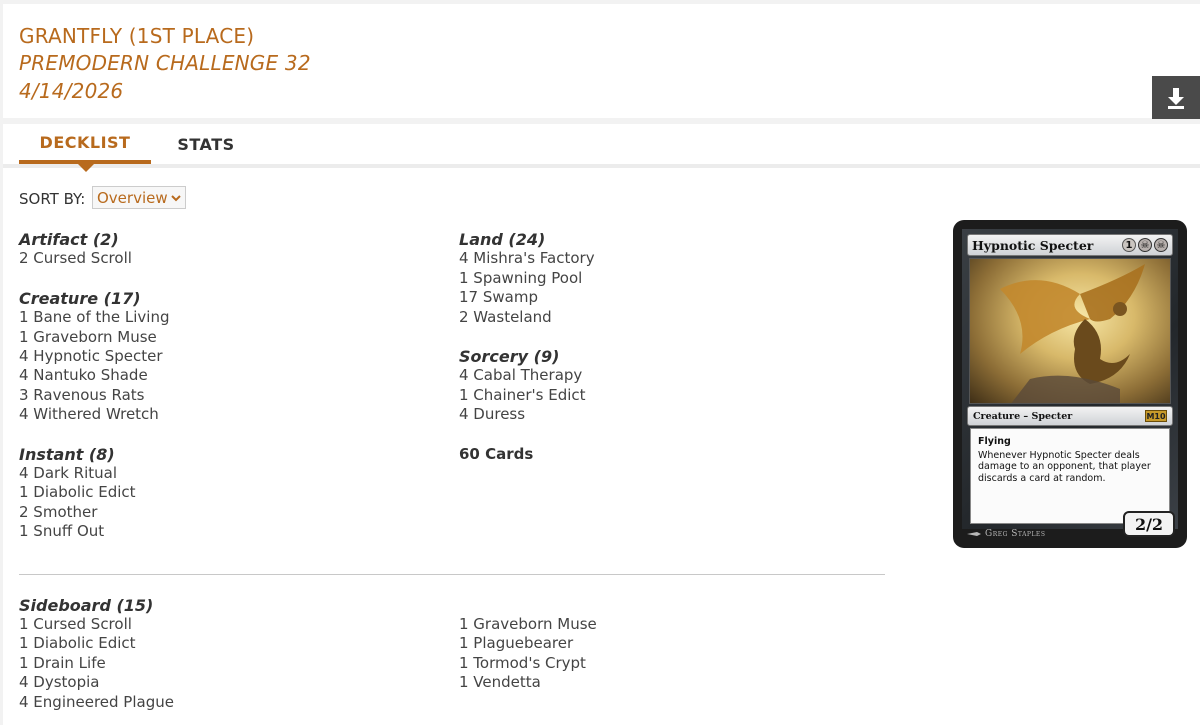 The width and height of the screenshot is (1200, 725). I want to click on section-heading: Sorcery (9), so click(509, 357).